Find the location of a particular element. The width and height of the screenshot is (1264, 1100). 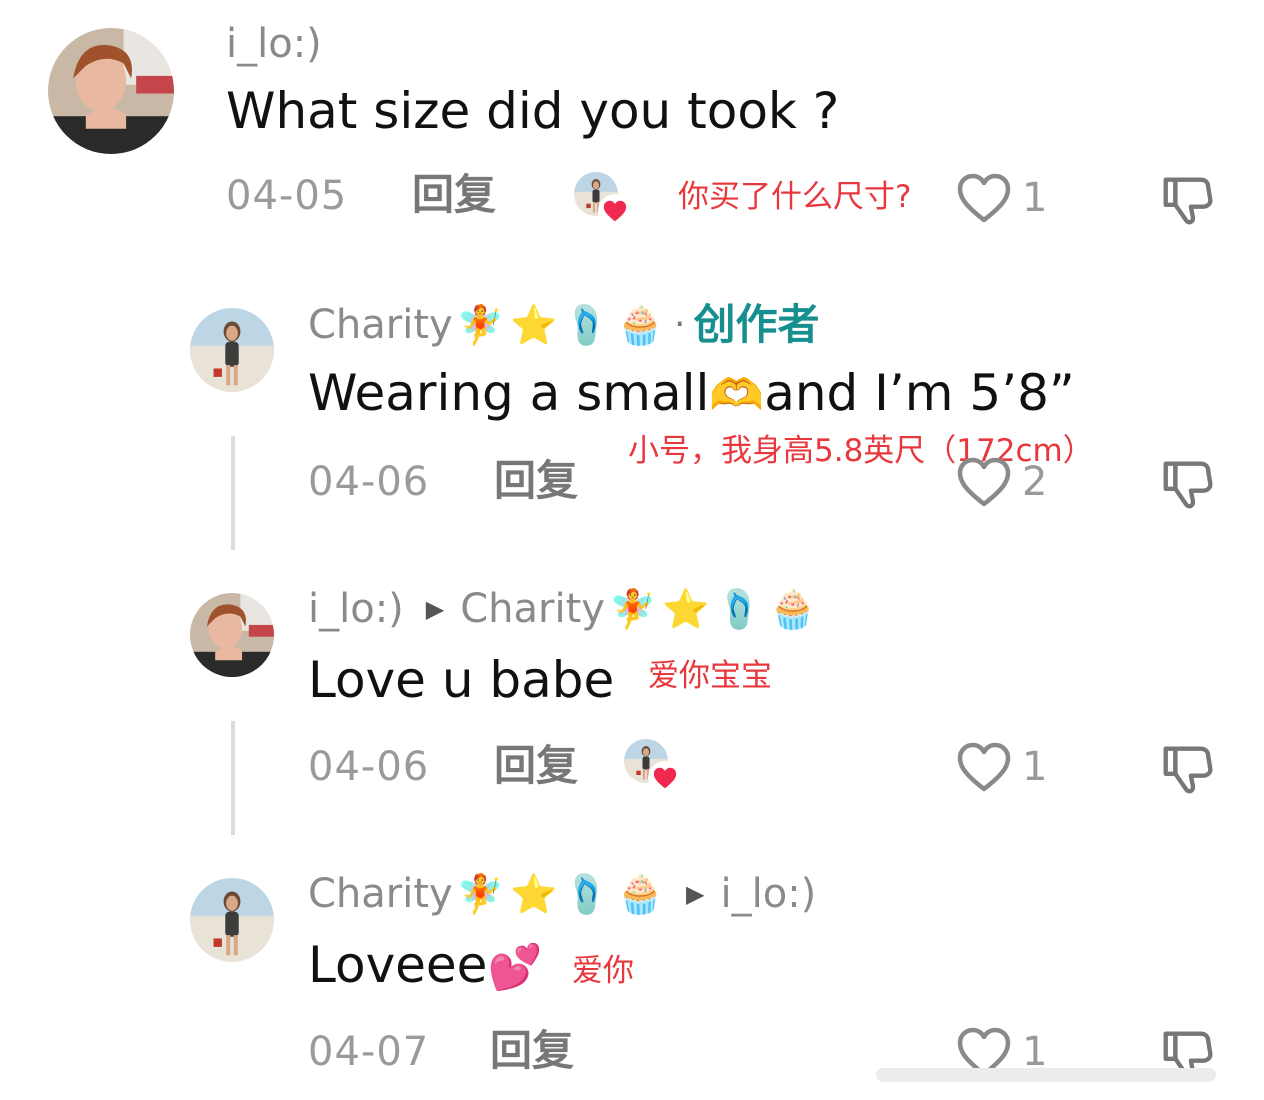

comment-text: Wearing a small🫶and I’m 5’8” is located at coordinates (691, 393).